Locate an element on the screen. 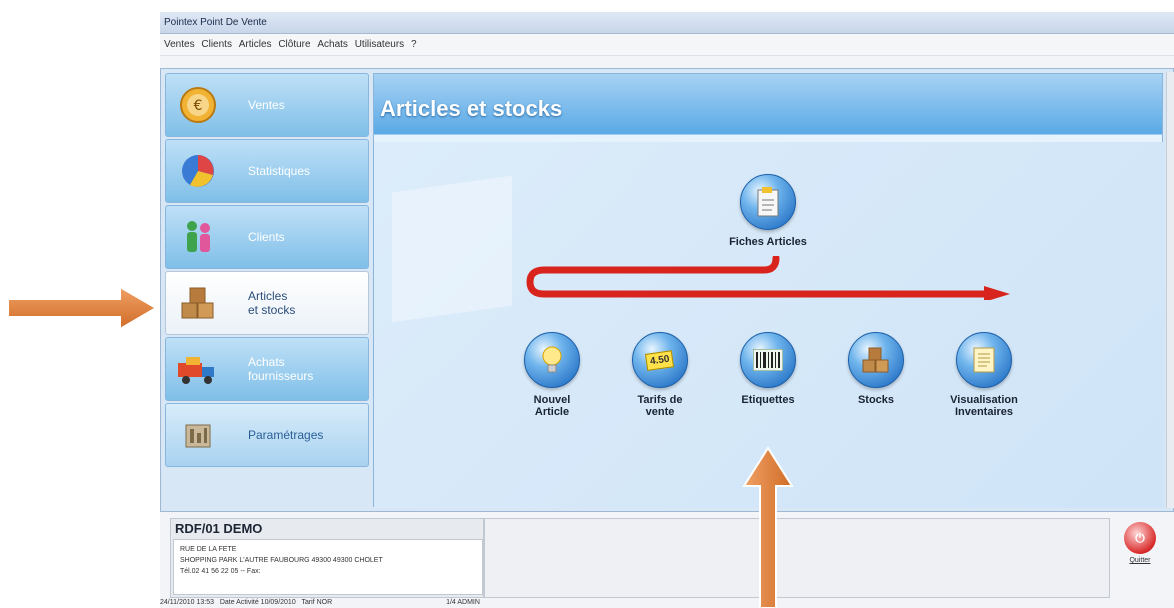  address-line: RUE DE LA FETE is located at coordinates (208, 549).